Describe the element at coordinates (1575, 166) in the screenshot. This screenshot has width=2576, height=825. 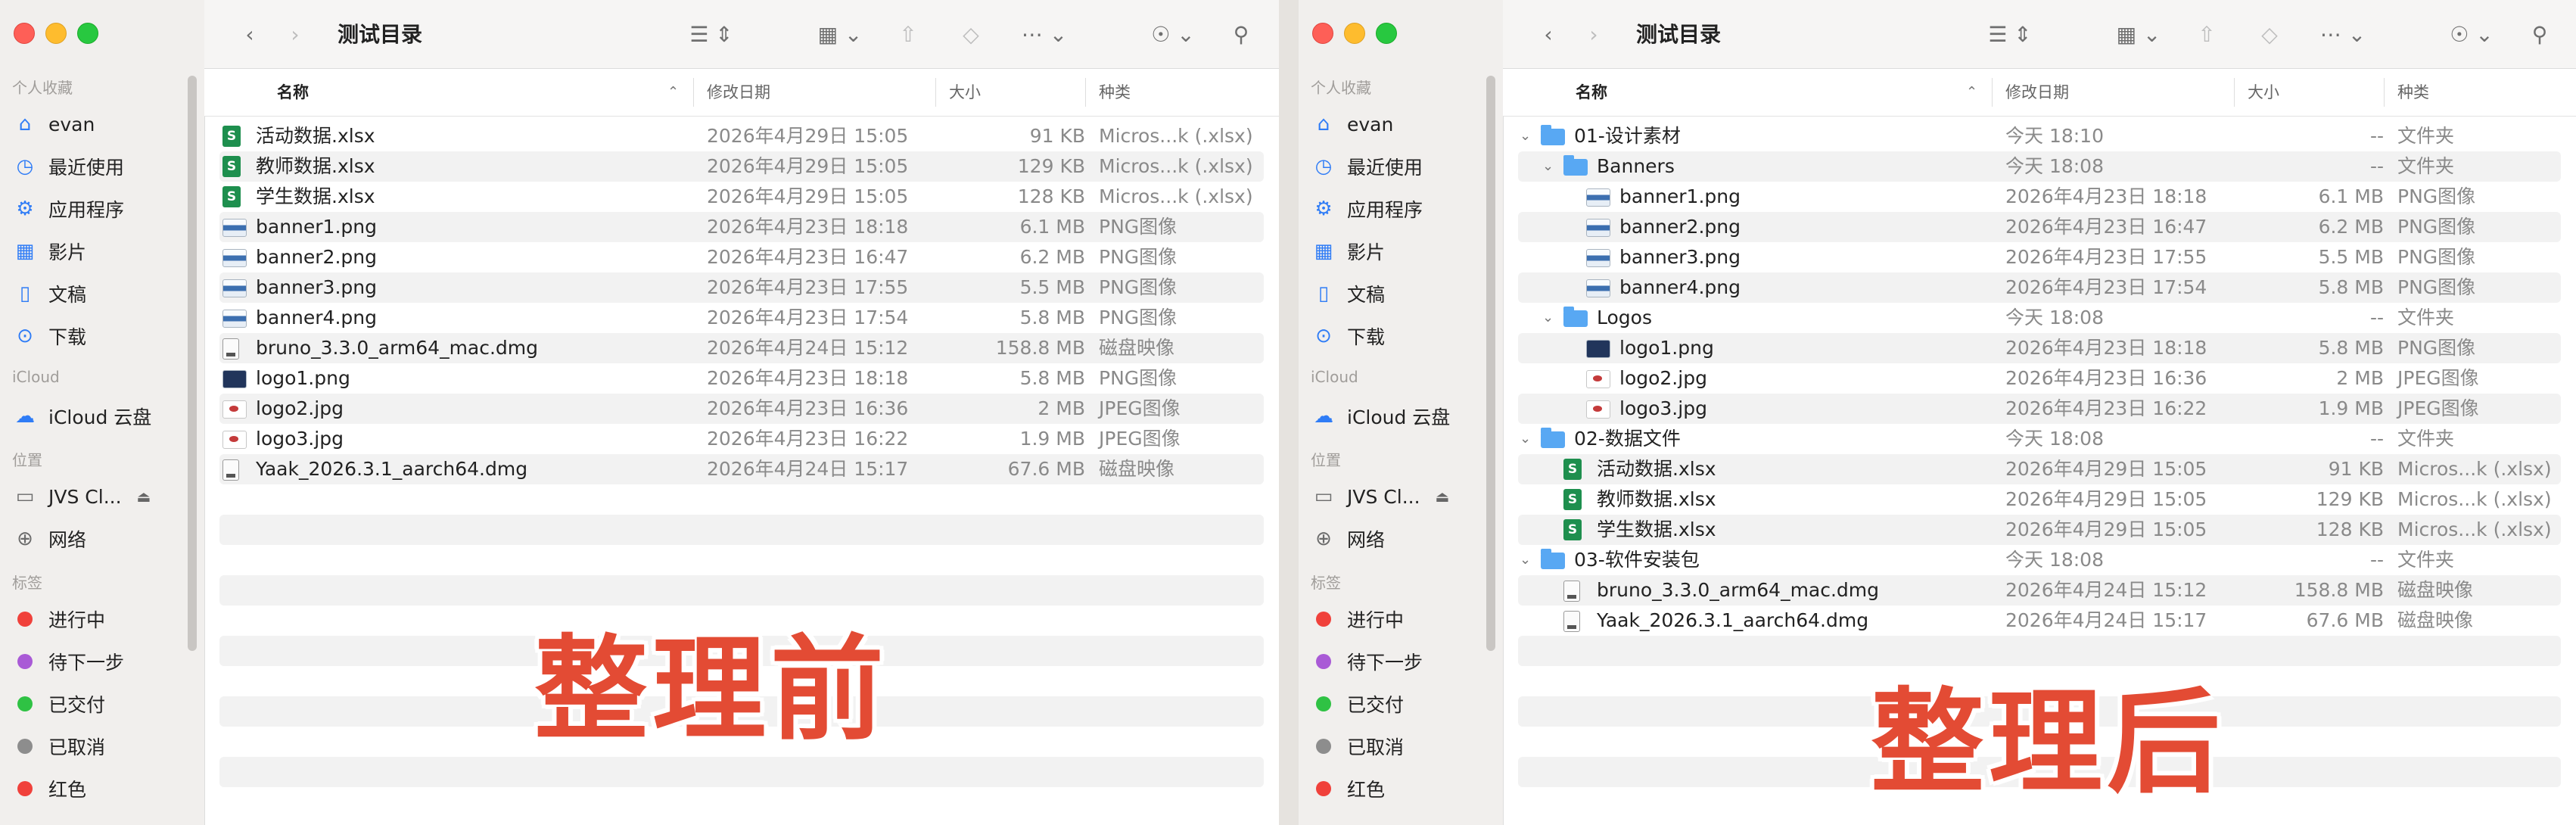
I see `folder-icon` at that location.